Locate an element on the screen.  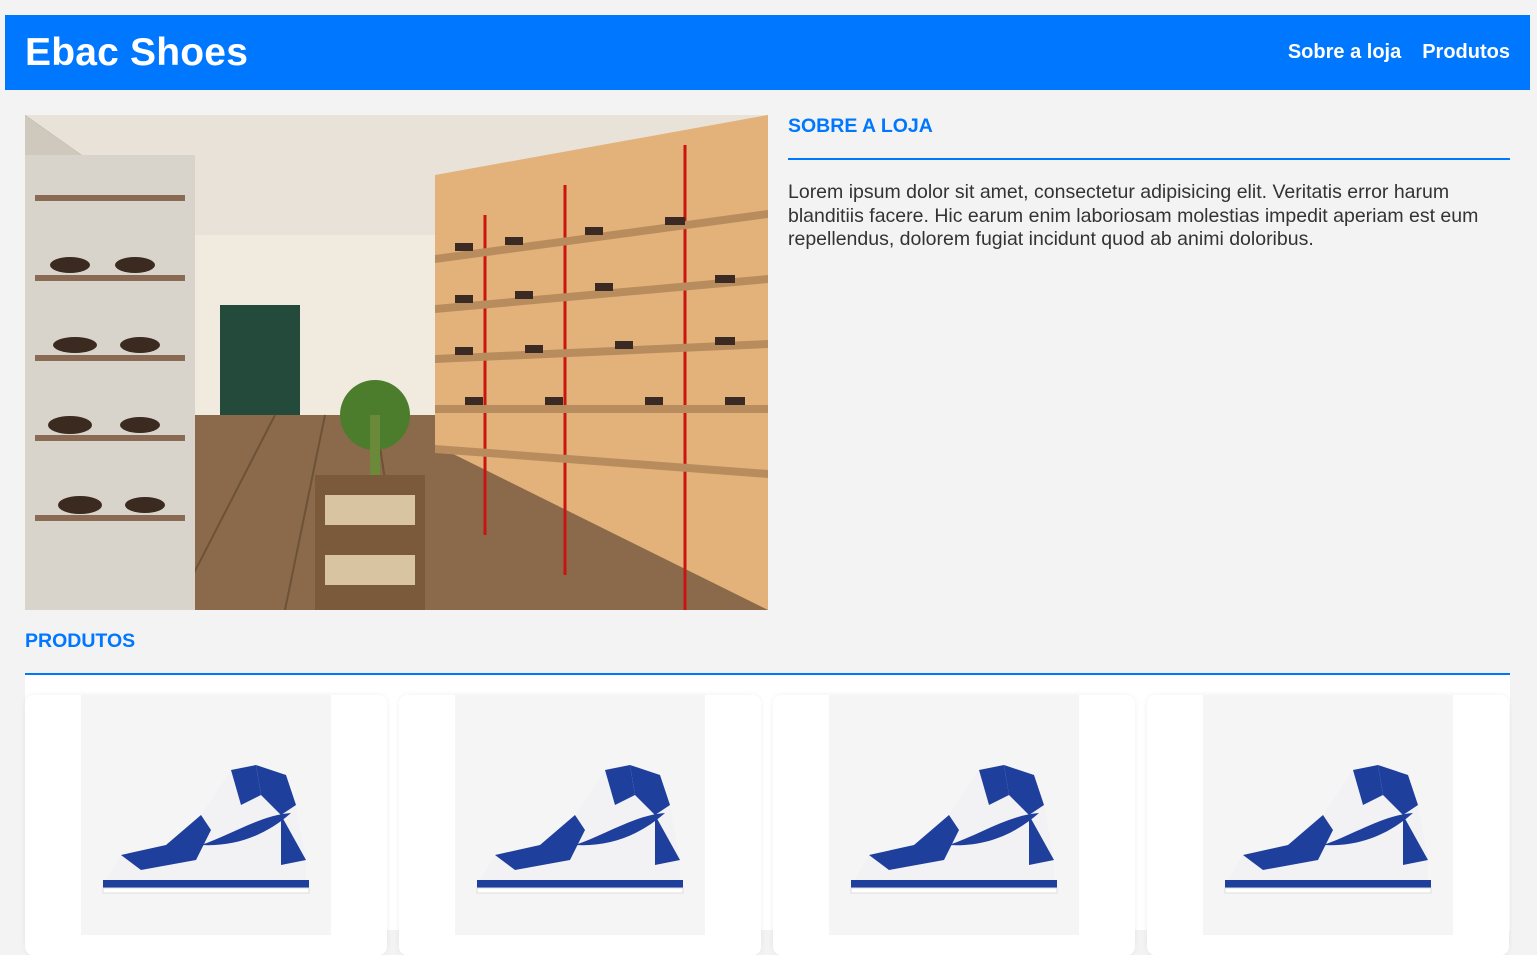
main-nav: Sobre a loja Produtos is located at coordinates (1399, 52).